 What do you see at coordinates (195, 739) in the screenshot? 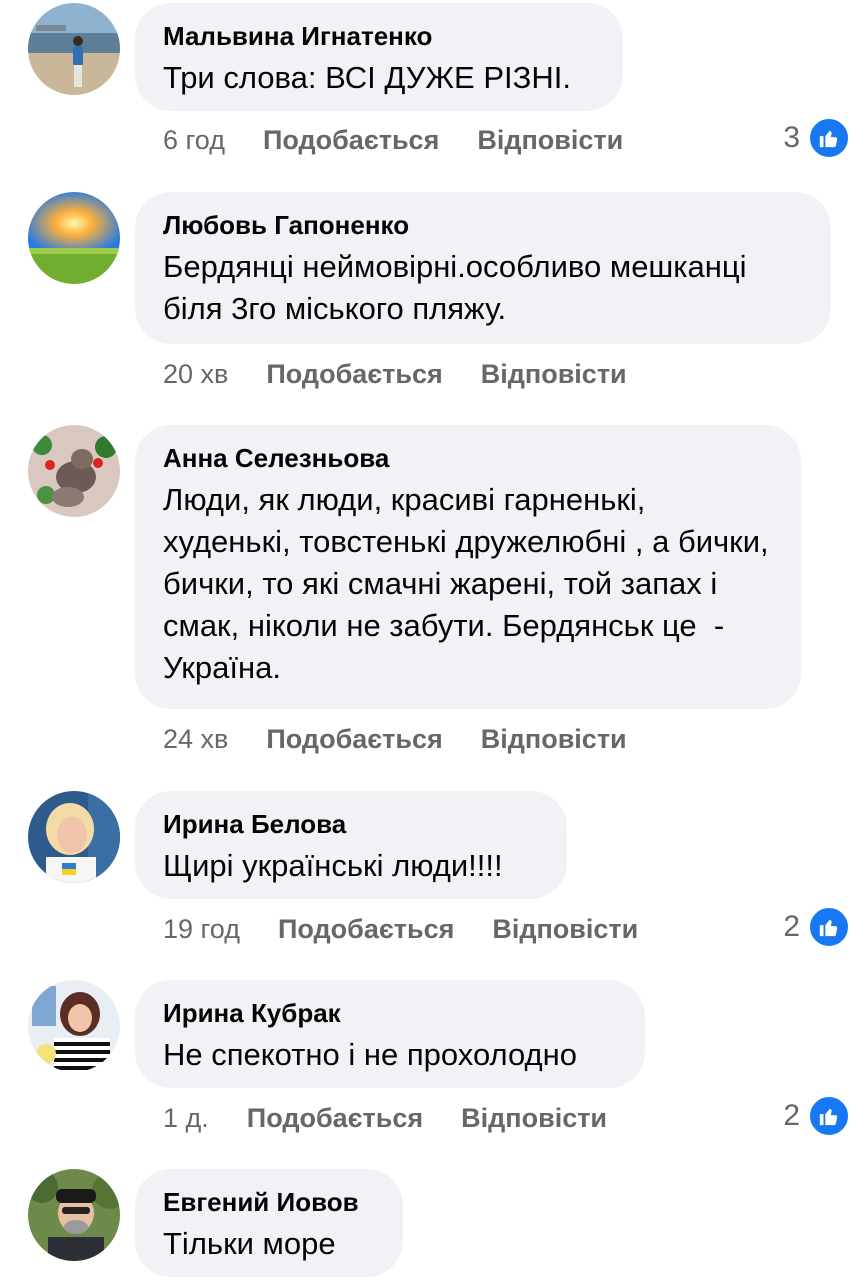
I see `comment-time: 24 хв` at bounding box center [195, 739].